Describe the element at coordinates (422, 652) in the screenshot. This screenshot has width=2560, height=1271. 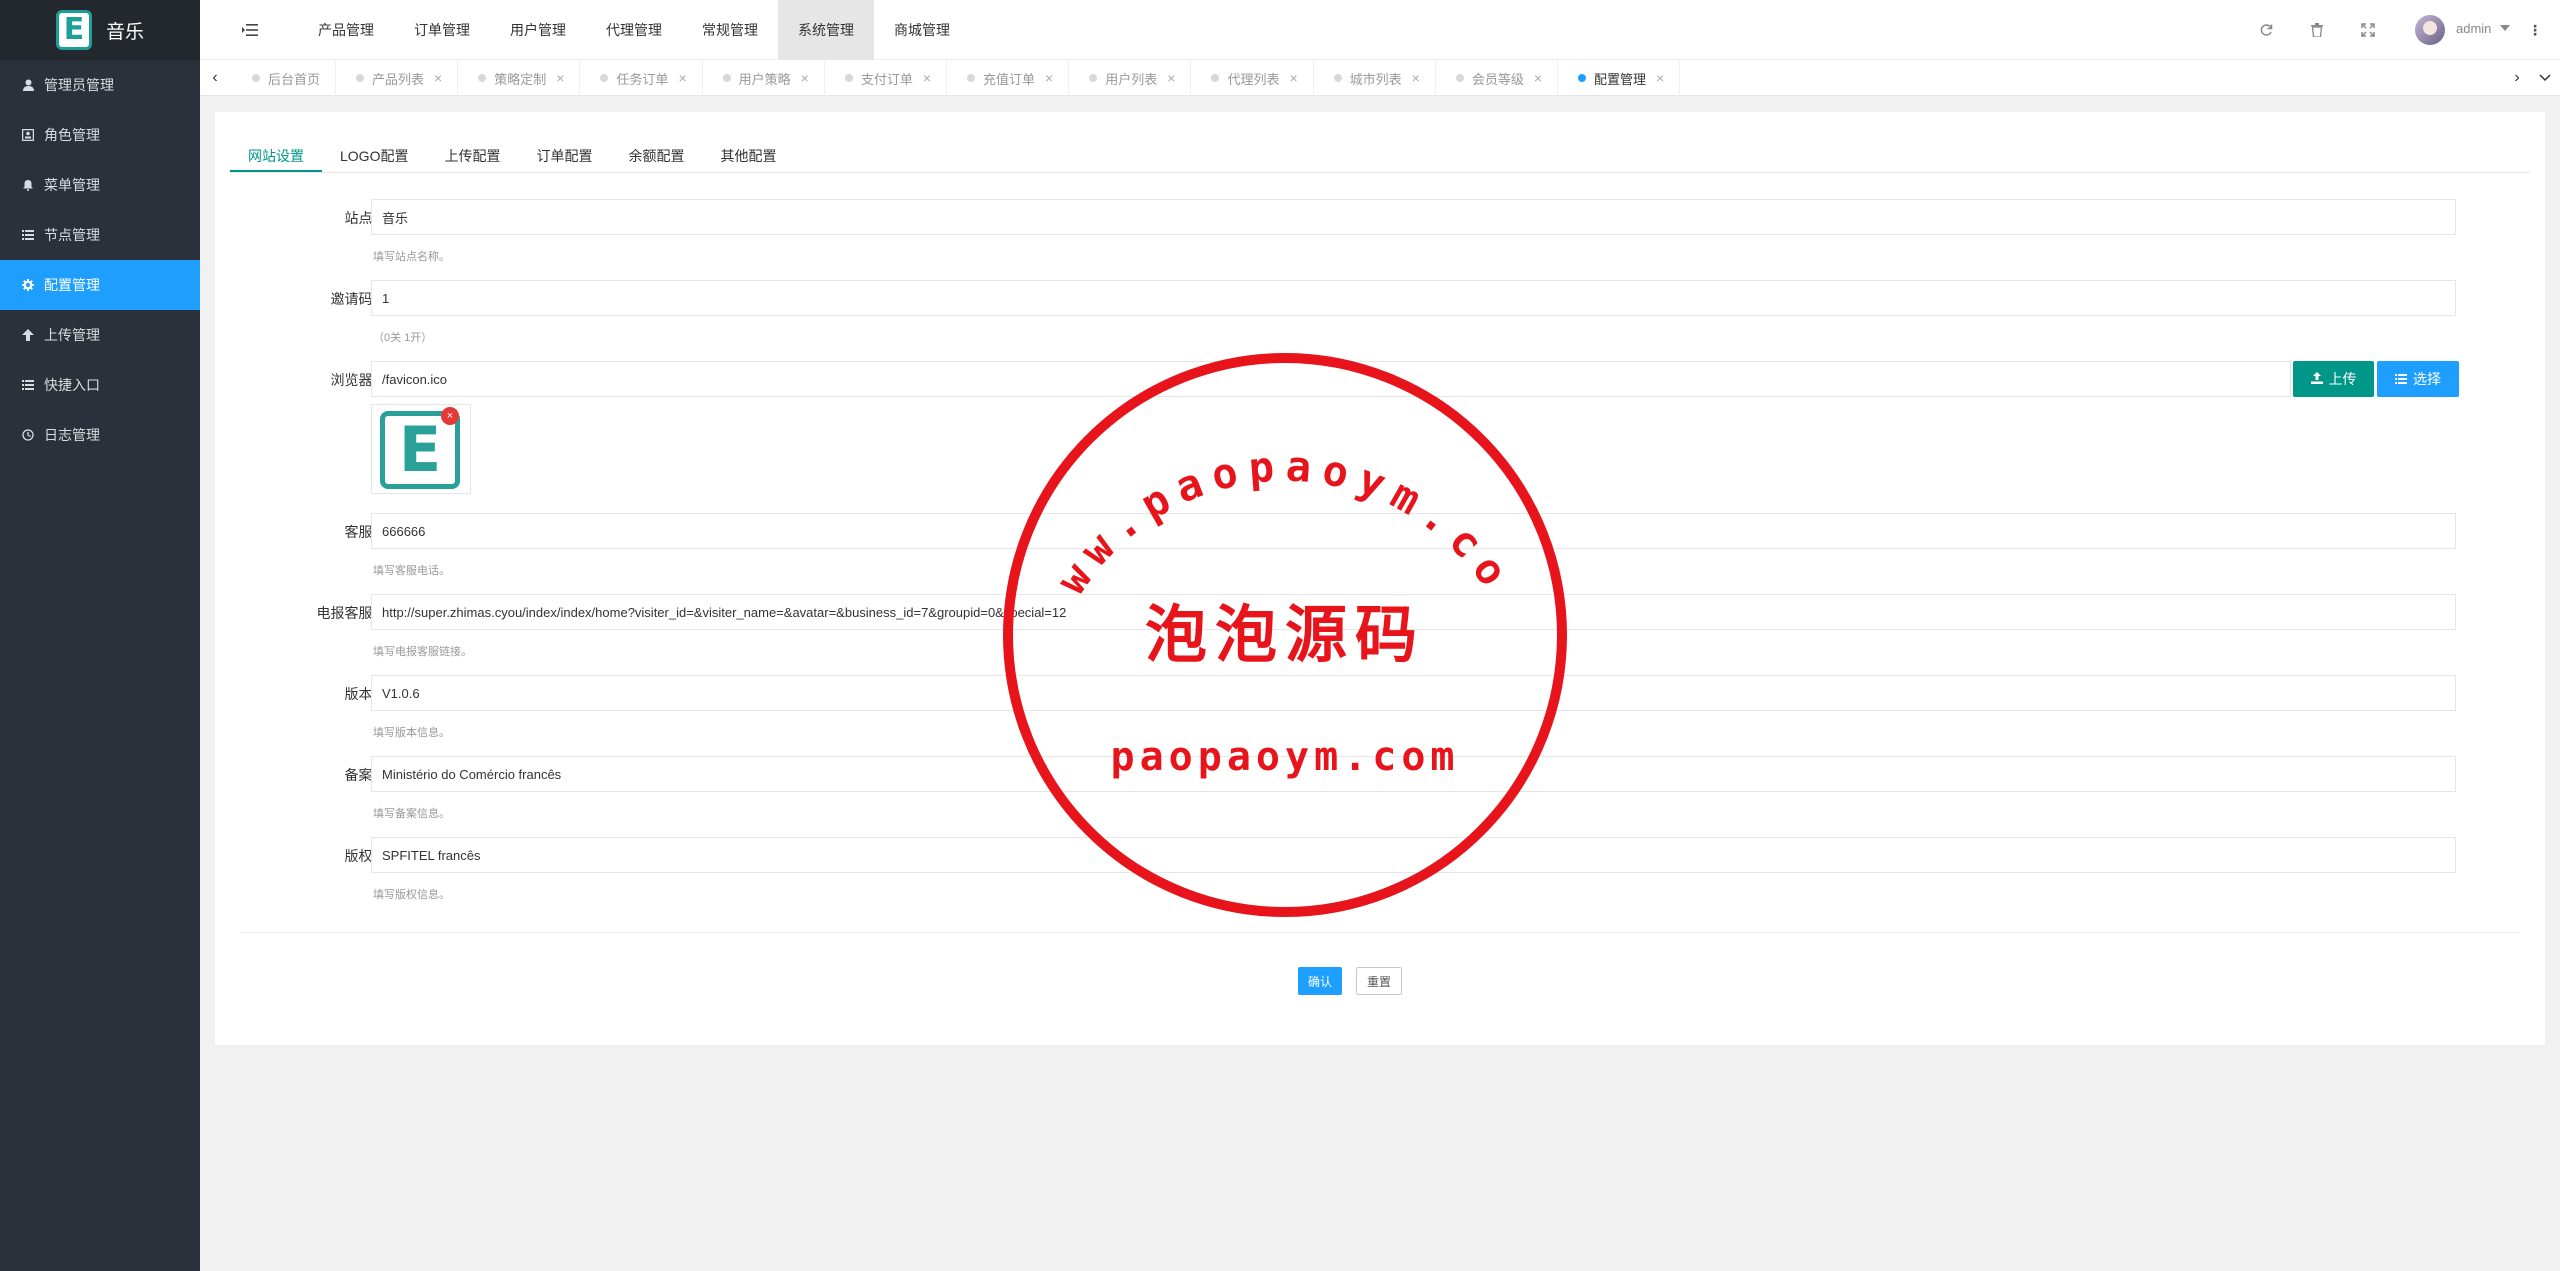
I see `telegram-help: 填写电报客服链接。` at that location.